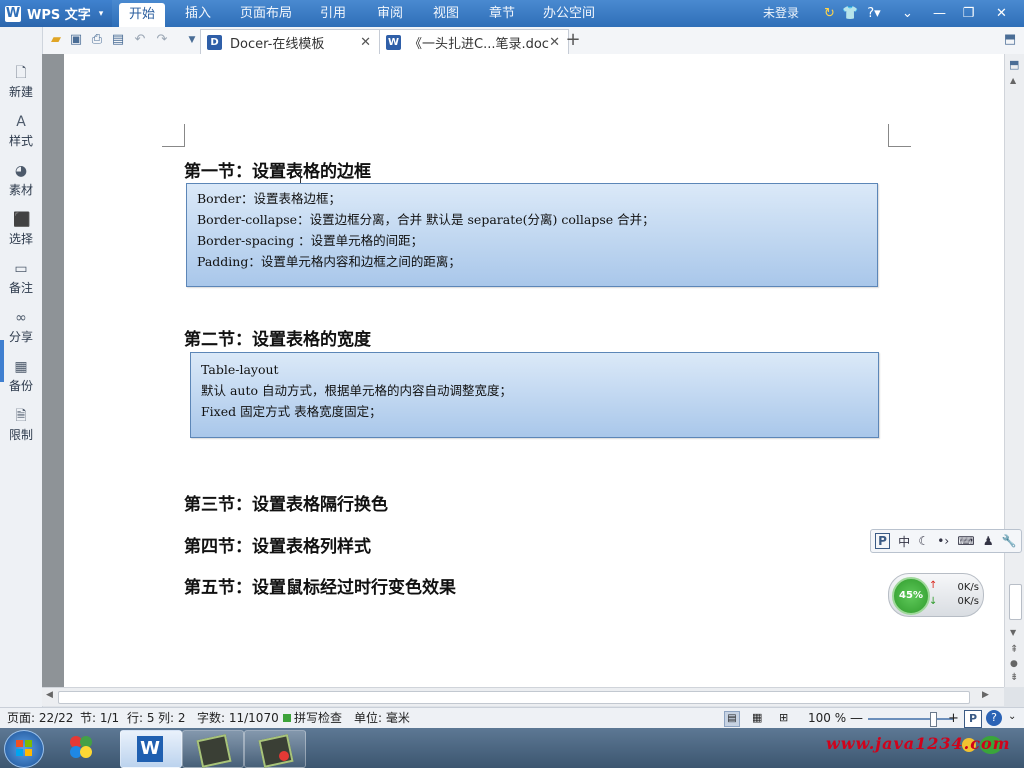  Describe the element at coordinates (151, 749) in the screenshot. I see `taskbar-app-wps: W` at that location.